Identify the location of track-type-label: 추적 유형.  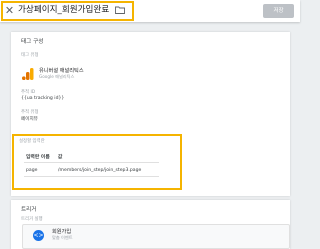
(30, 112).